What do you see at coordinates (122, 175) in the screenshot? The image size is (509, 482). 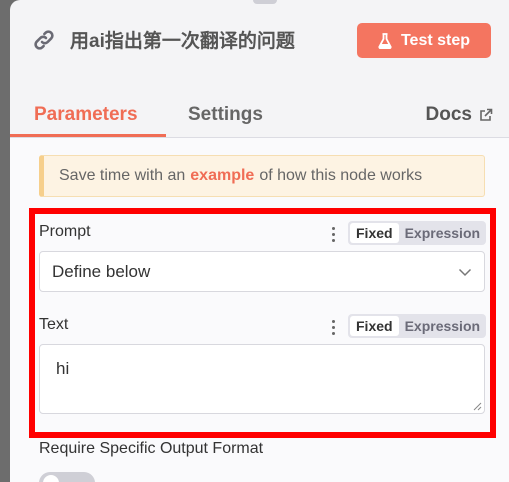 I see `hint-prefix: Save time with an` at bounding box center [122, 175].